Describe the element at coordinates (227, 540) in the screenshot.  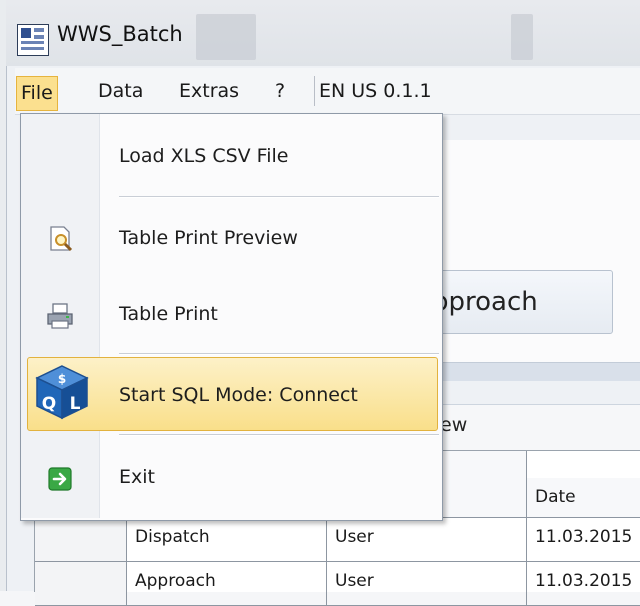
I see `table-cell-name: Dispatch` at that location.